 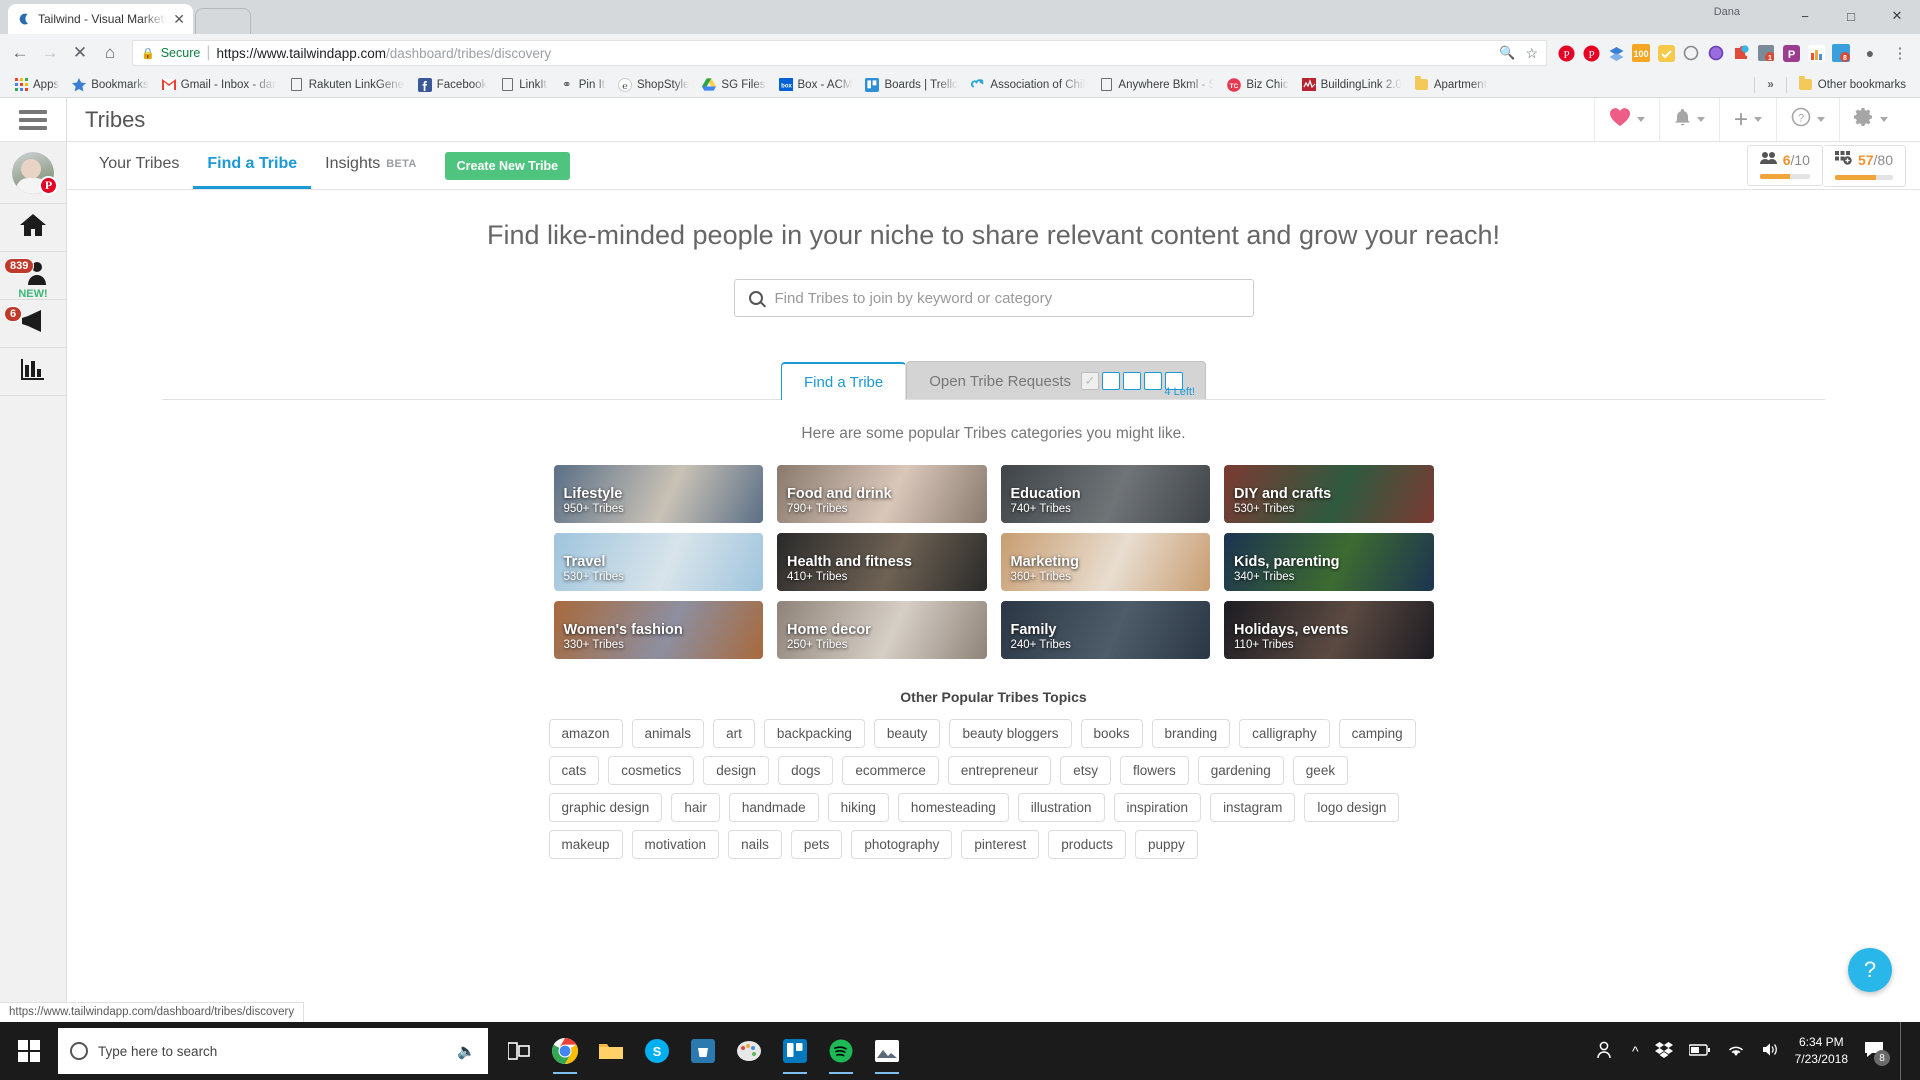 I want to click on topic-tag: books, so click(x=1111, y=733).